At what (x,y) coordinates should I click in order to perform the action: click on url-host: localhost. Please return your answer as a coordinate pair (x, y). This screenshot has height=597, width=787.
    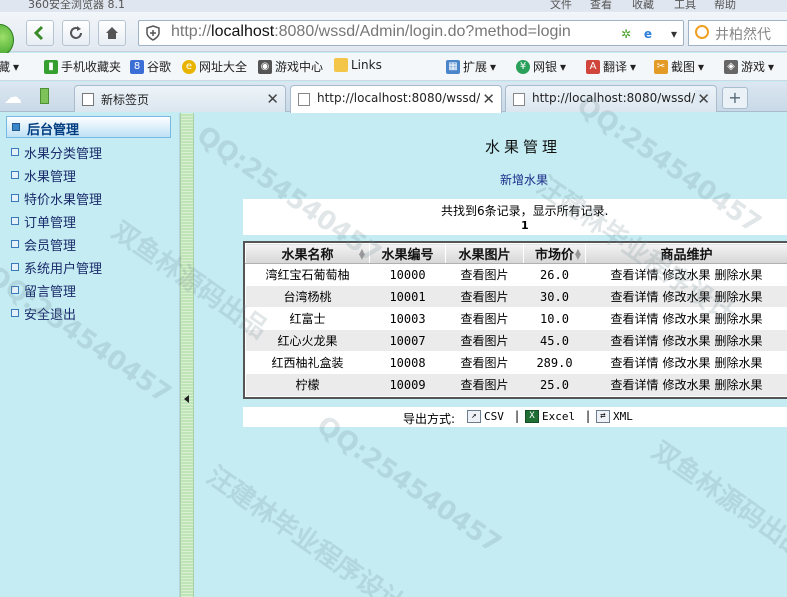
    Looking at the image, I should click on (243, 31).